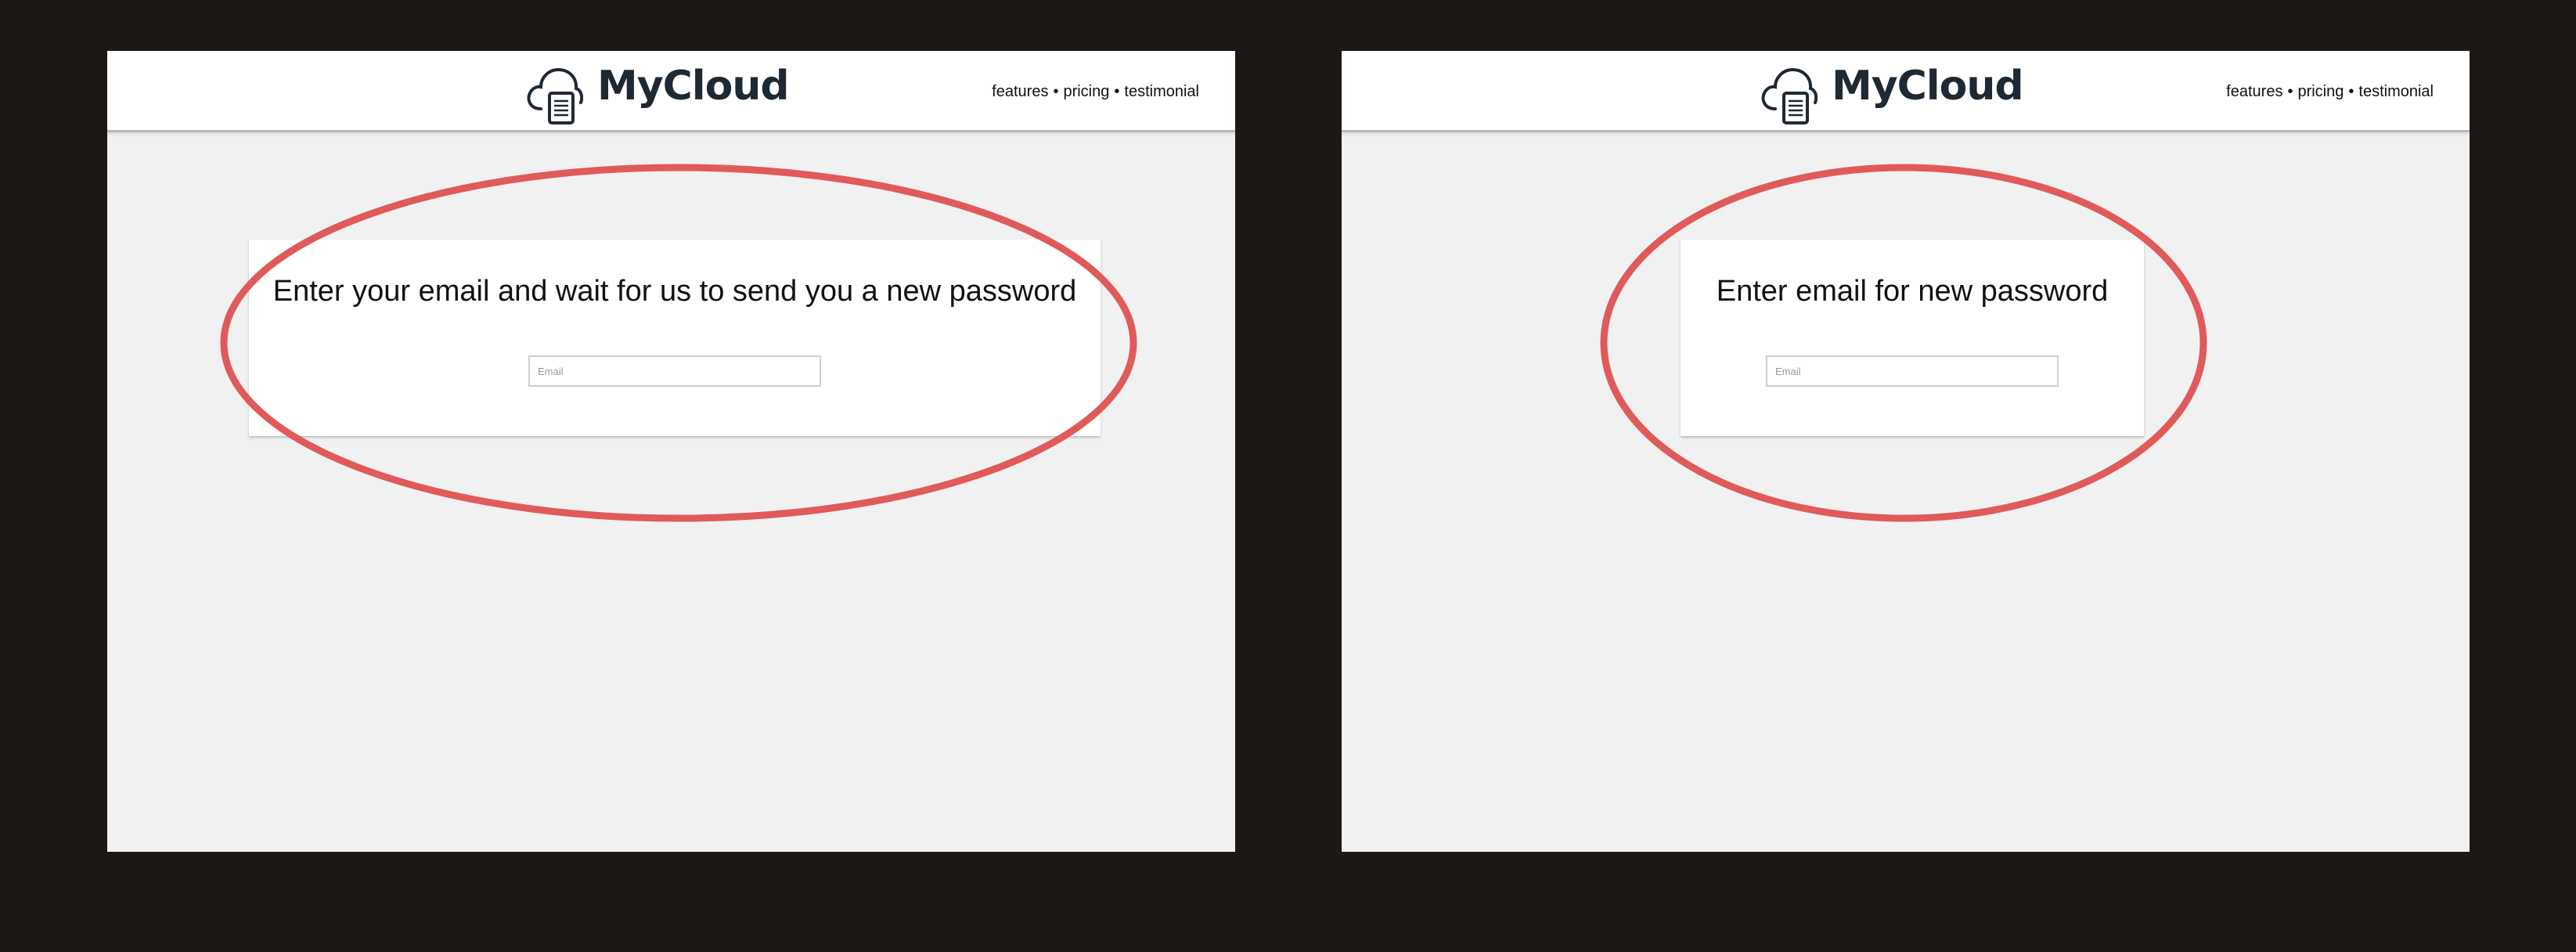 The height and width of the screenshot is (952, 2576). Describe the element at coordinates (1912, 291) in the screenshot. I see `card-title: Enter email for new password` at that location.